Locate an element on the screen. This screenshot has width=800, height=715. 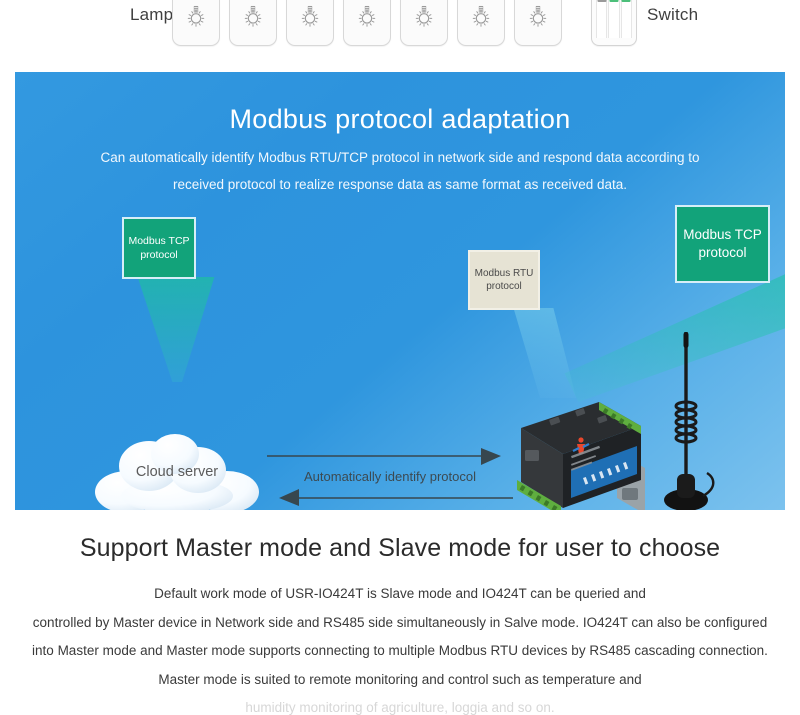
switch-label: Switch is located at coordinates (673, 14).